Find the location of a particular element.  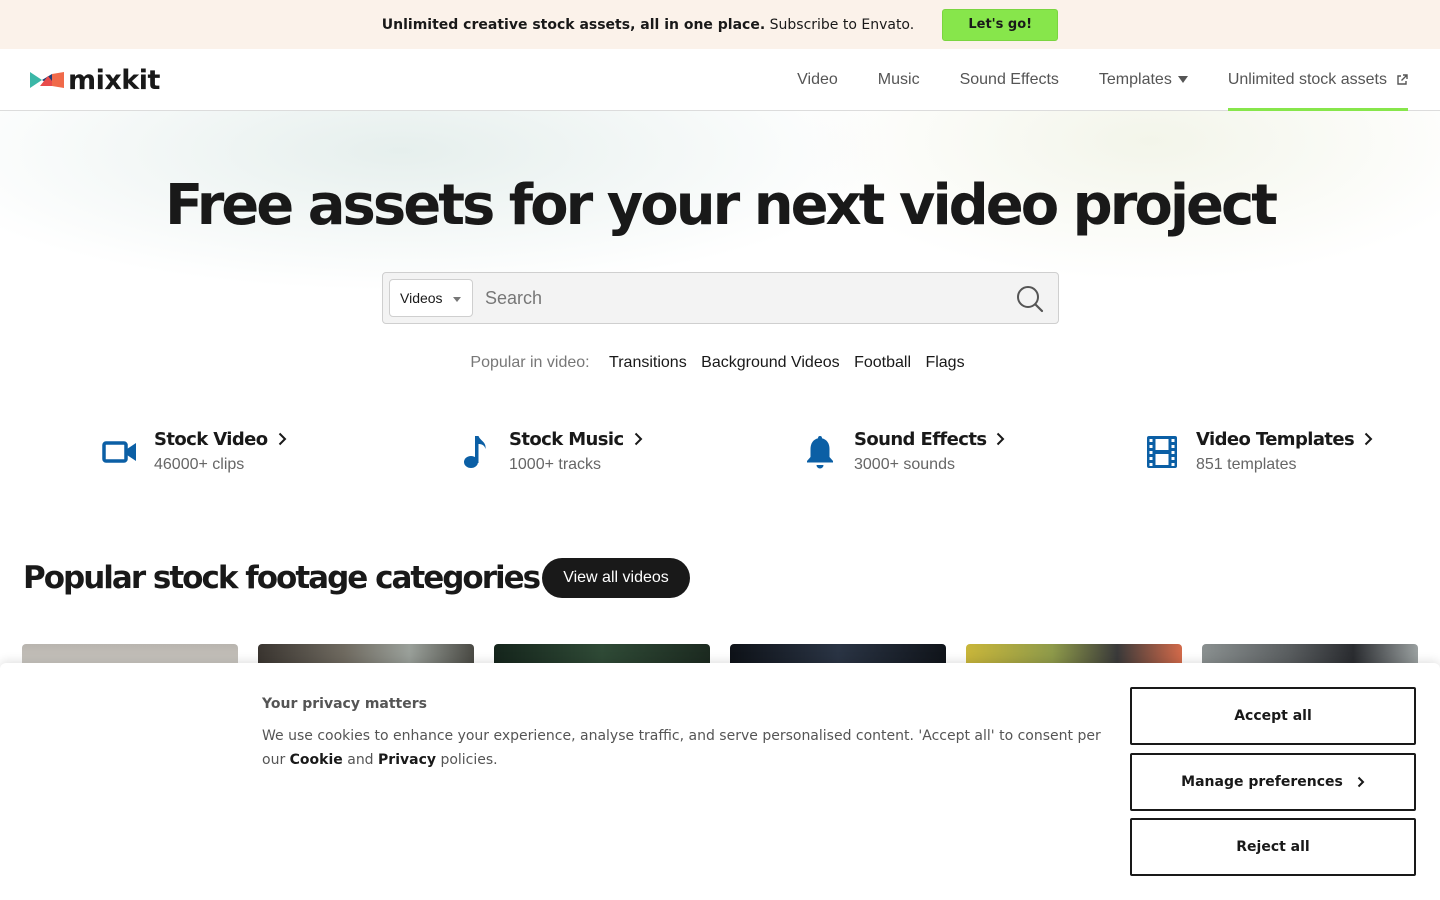

music-note-icon is located at coordinates (475, 452).